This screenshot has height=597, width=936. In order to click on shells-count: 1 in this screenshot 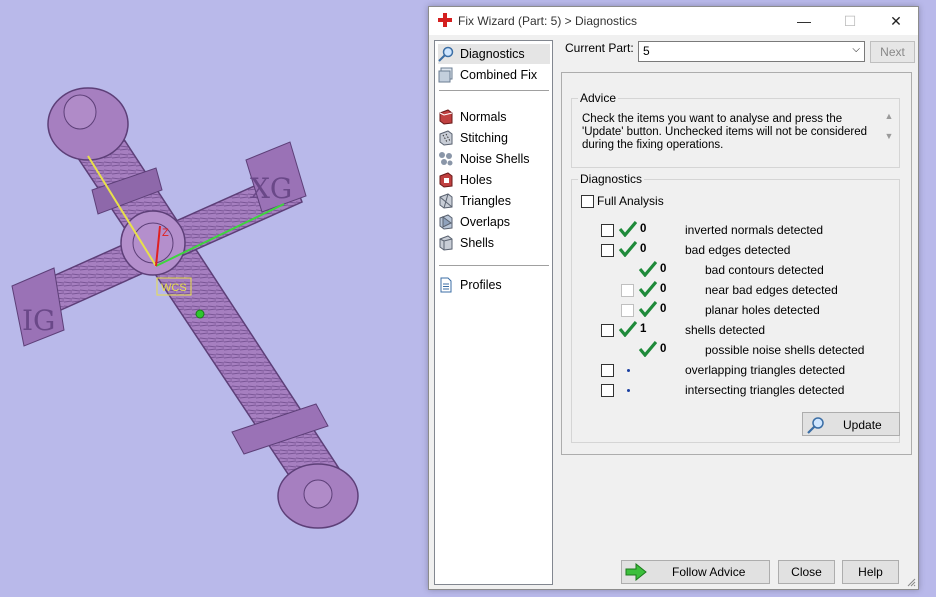, I will do `click(643, 329)`.